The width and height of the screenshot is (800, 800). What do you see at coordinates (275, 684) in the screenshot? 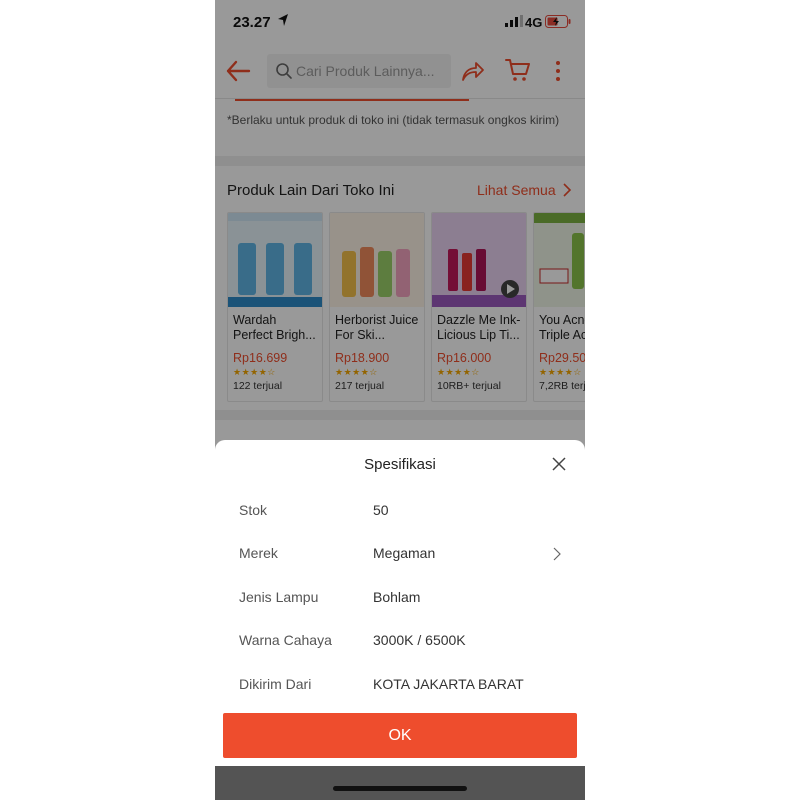
I see `spec-label: Dikirim Dari` at bounding box center [275, 684].